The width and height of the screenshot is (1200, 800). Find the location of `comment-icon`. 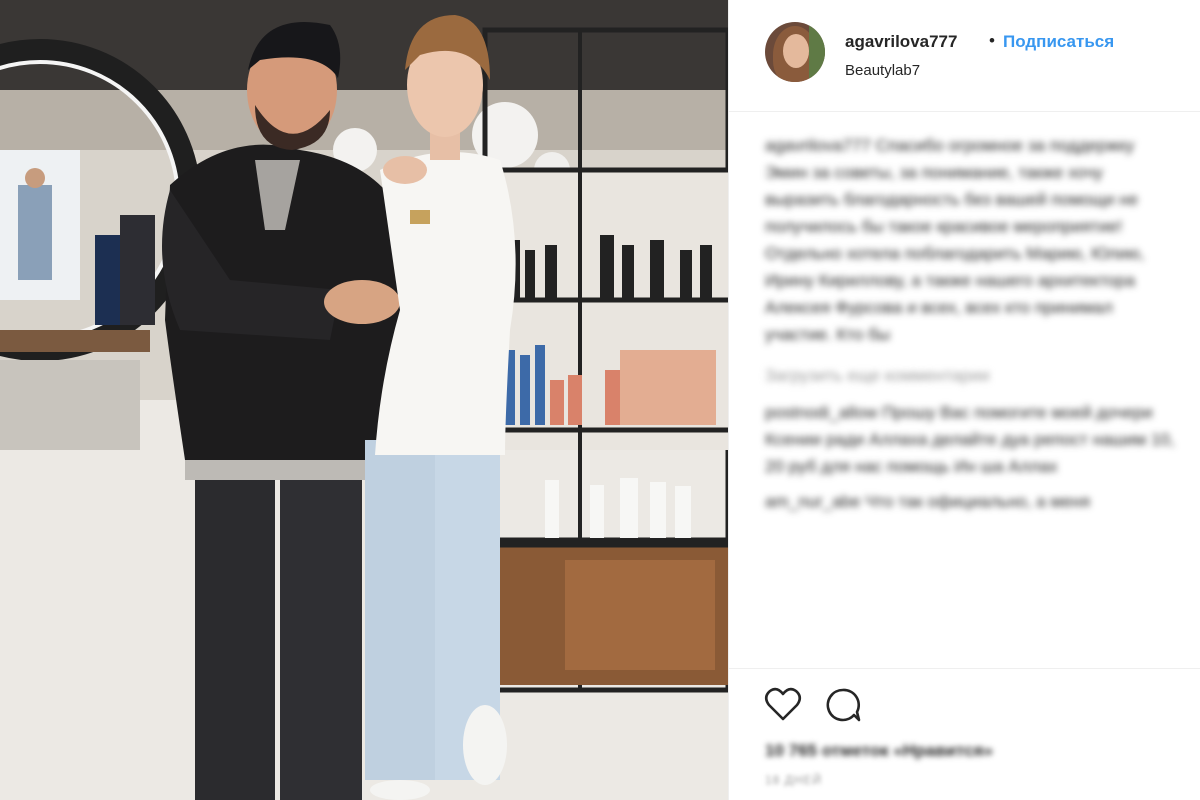

comment-icon is located at coordinates (843, 705).